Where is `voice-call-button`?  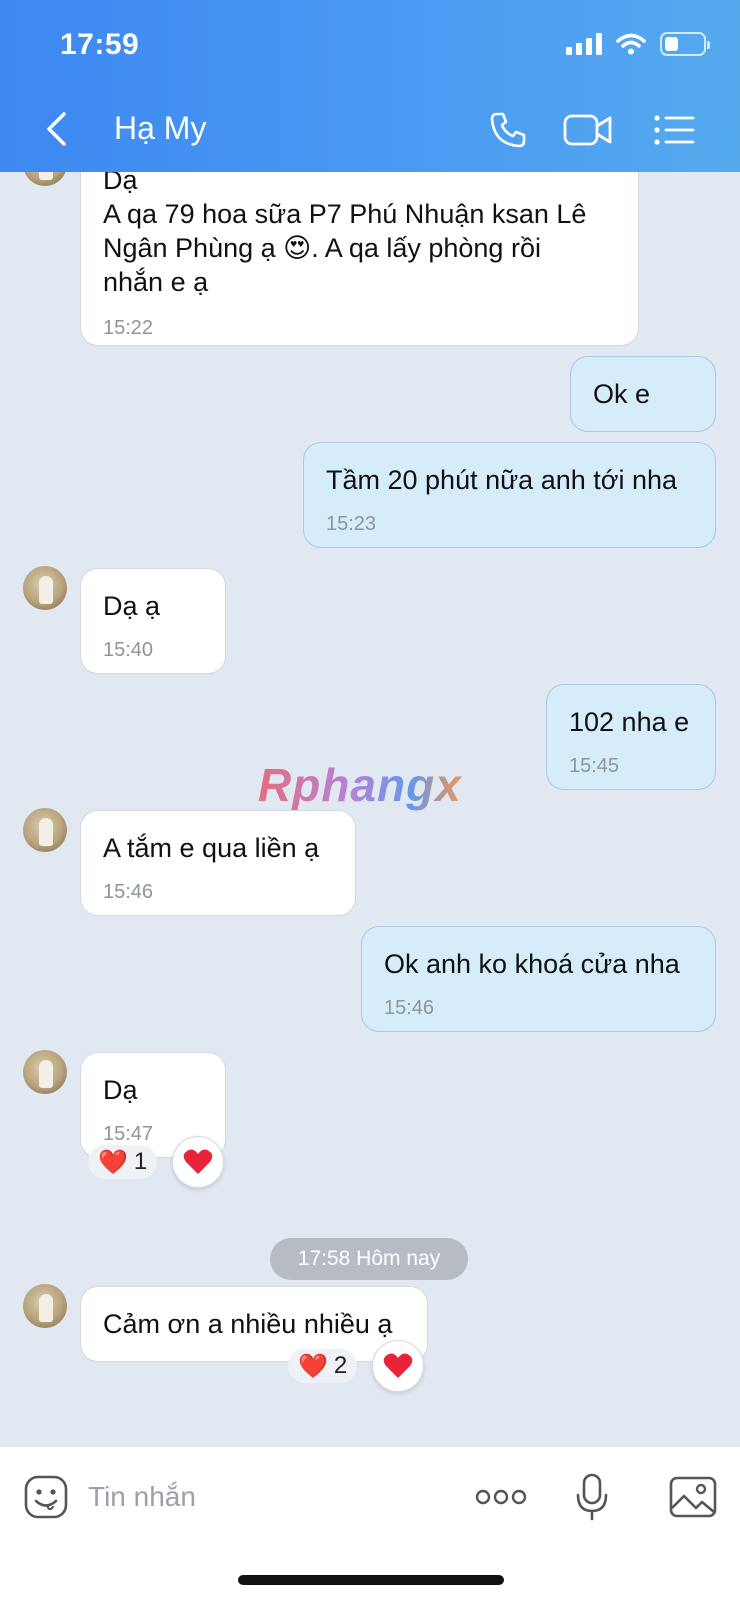 voice-call-button is located at coordinates (508, 130).